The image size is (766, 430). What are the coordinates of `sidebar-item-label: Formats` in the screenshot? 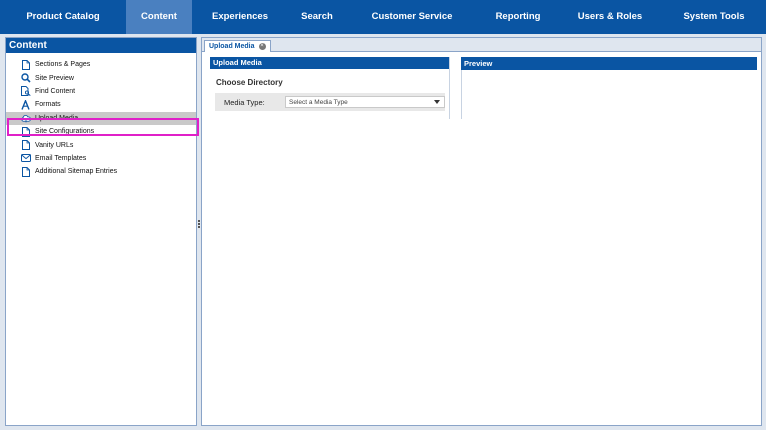 It's located at (48, 105).